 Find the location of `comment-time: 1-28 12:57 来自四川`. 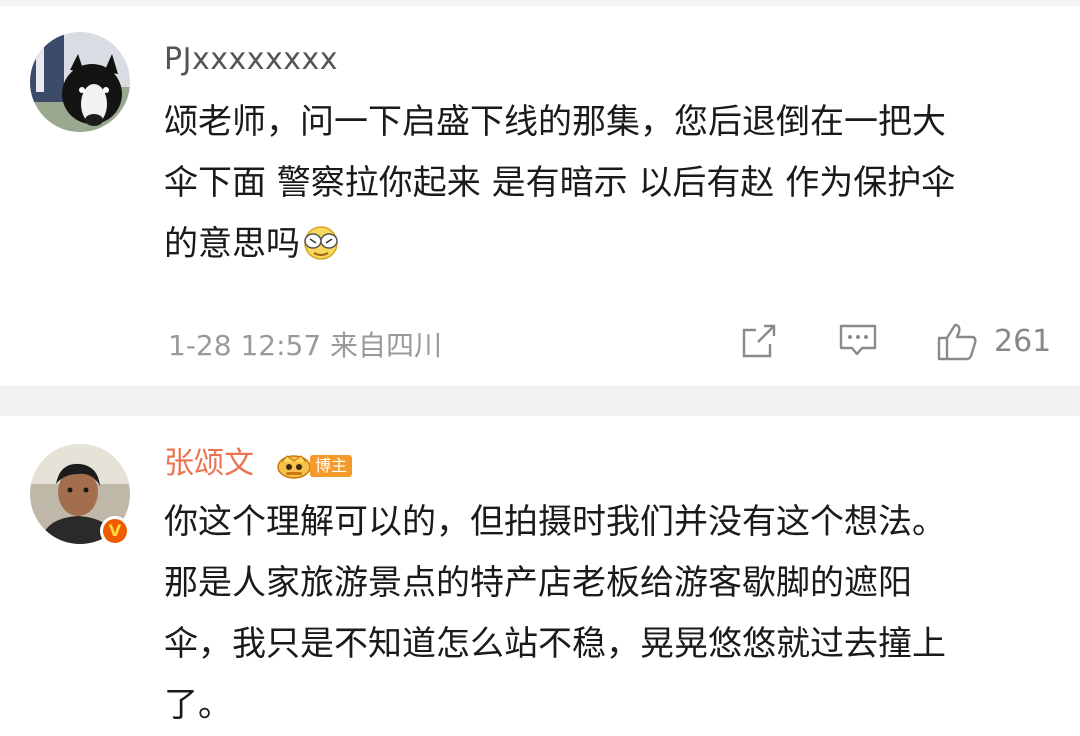

comment-time: 1-28 12:57 来自四川 is located at coordinates (305, 344).